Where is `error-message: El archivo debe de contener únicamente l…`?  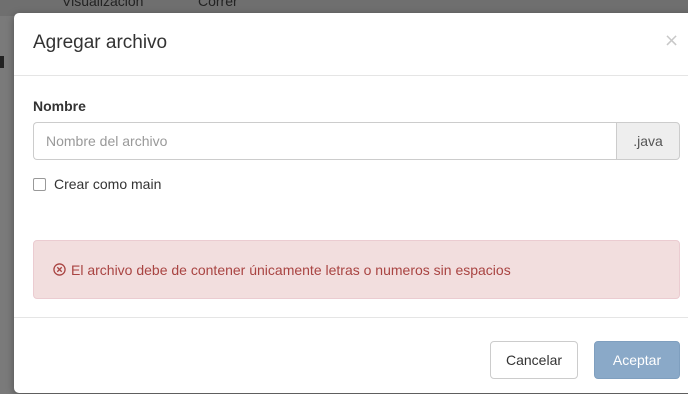 error-message: El archivo debe de contener únicamente l… is located at coordinates (291, 269).